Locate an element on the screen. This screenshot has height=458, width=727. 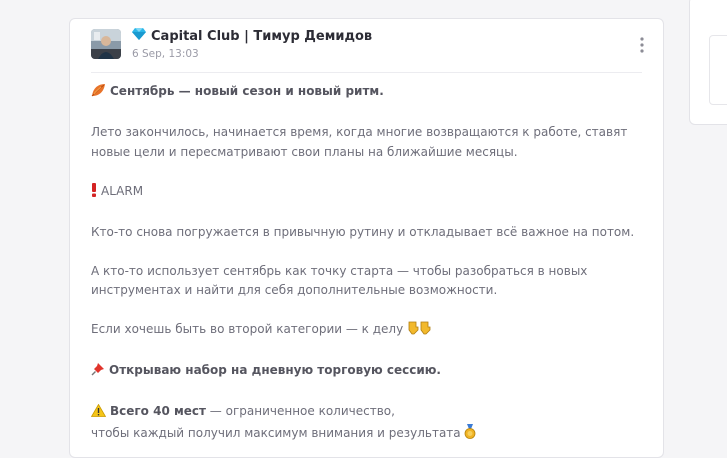
pushpin-icon is located at coordinates (98, 372).